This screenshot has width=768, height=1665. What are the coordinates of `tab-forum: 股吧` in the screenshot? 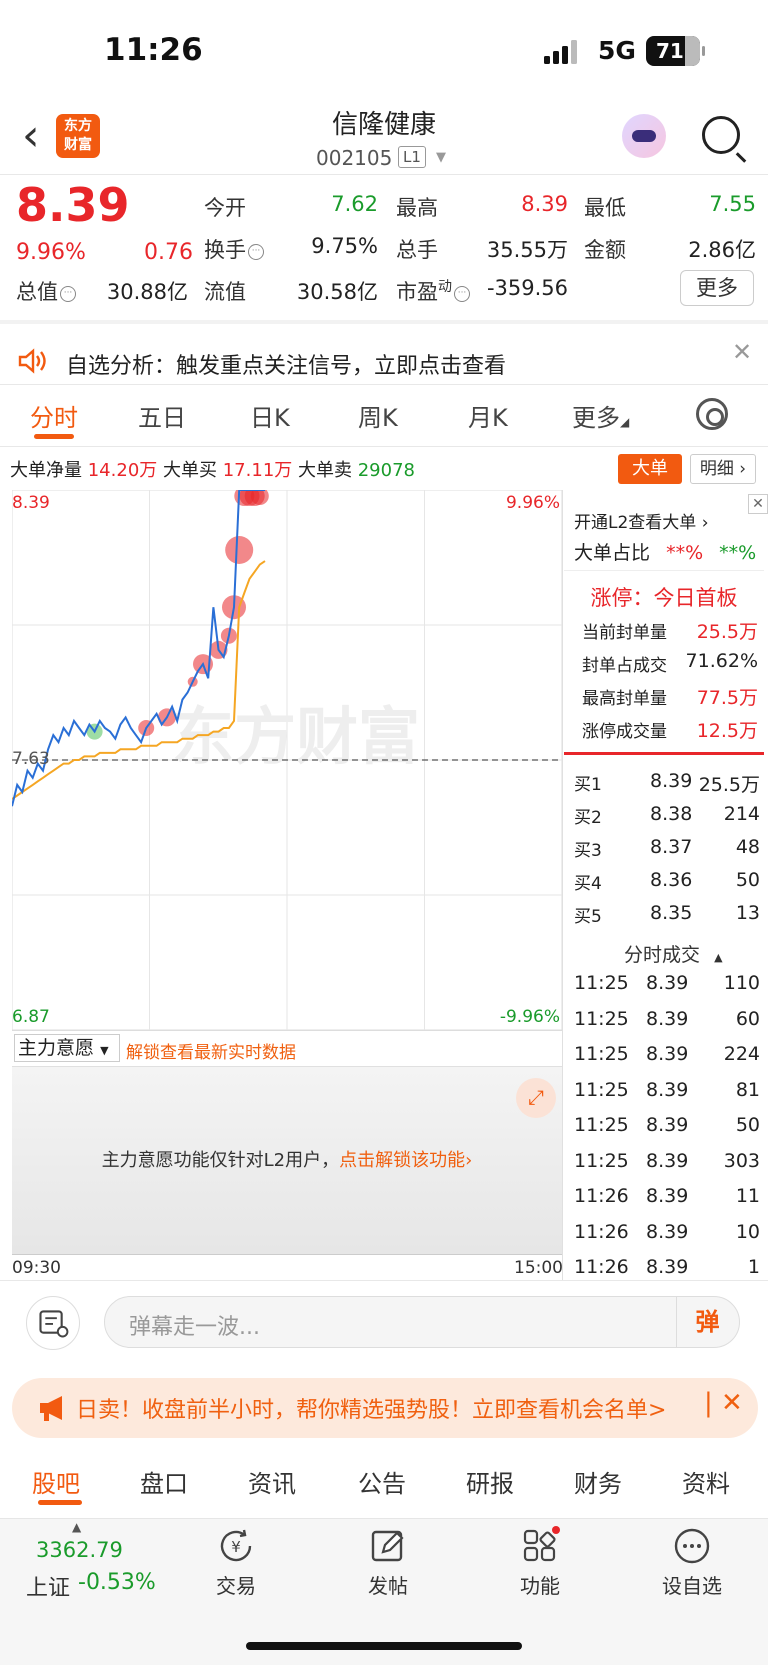 It's located at (56, 1481).